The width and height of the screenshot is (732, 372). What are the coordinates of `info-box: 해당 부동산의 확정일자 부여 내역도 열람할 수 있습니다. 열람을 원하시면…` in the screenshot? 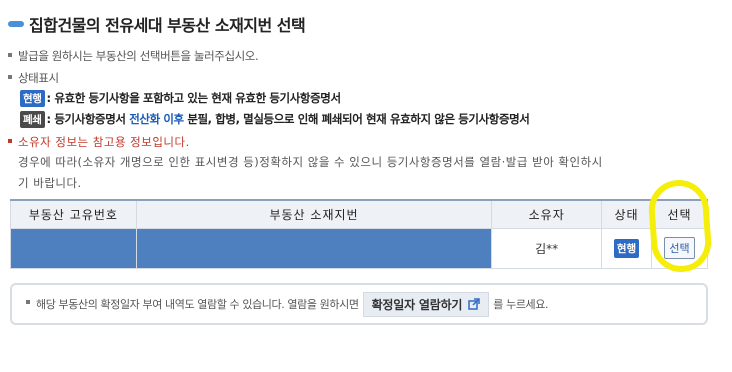 It's located at (359, 304).